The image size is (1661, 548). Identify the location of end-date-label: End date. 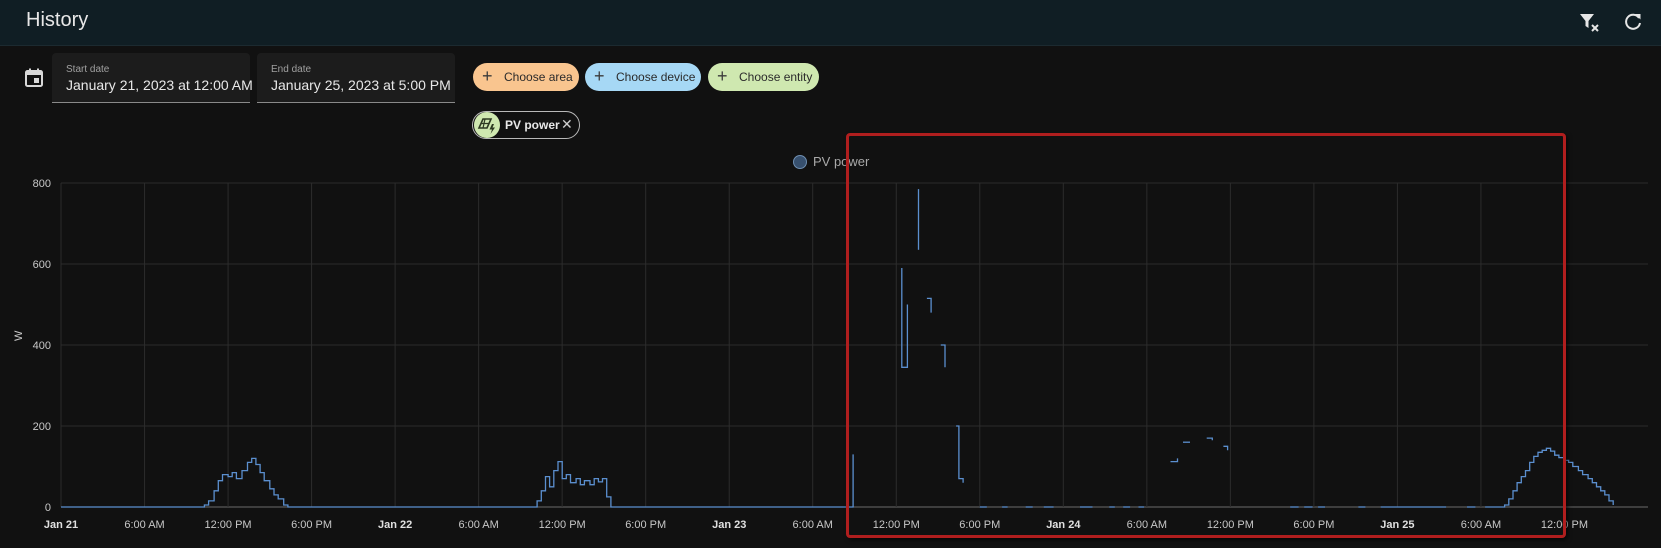
(291, 69).